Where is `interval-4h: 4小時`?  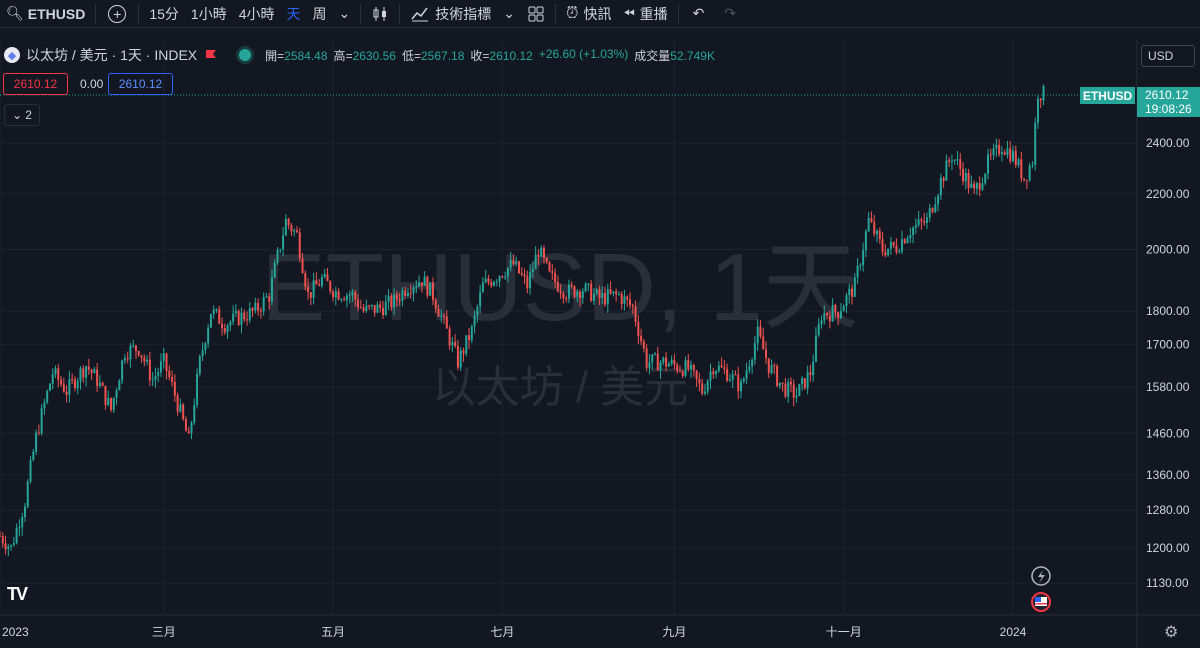
interval-4h: 4小時 is located at coordinates (257, 14).